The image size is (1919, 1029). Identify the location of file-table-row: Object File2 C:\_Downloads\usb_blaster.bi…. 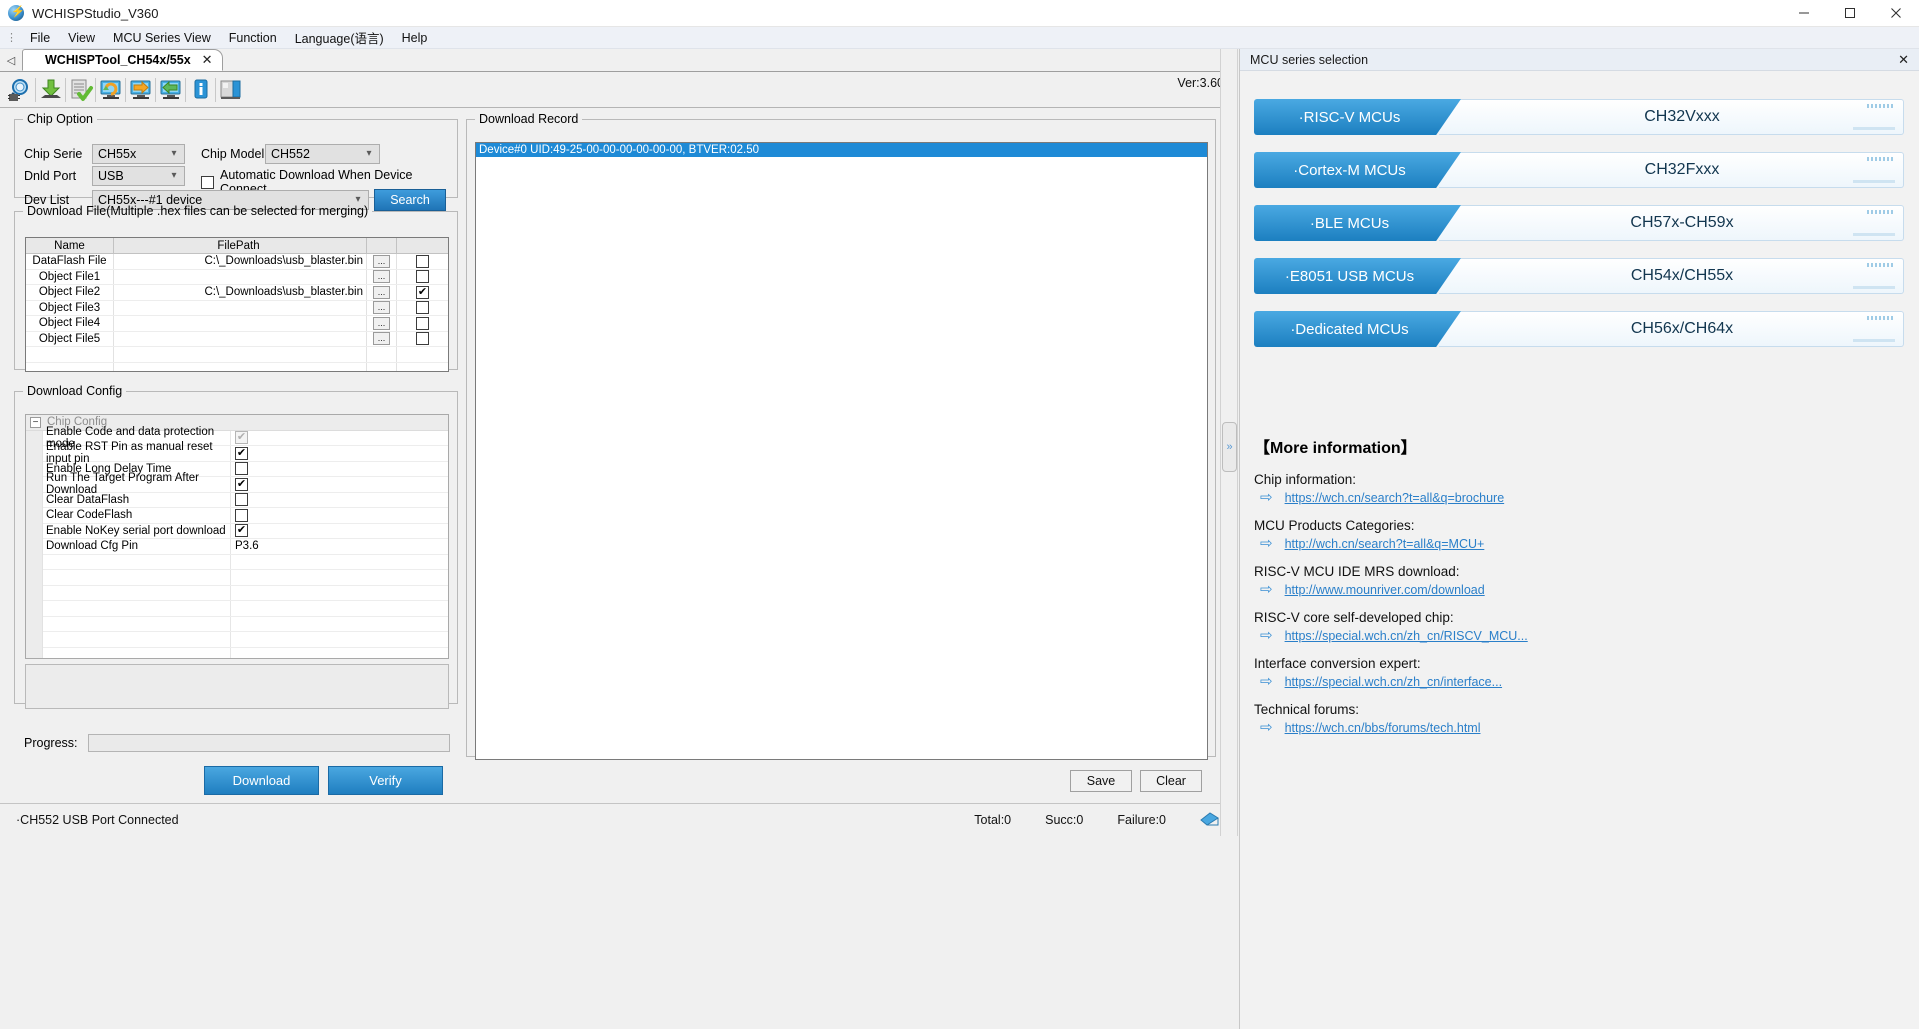
(237, 293).